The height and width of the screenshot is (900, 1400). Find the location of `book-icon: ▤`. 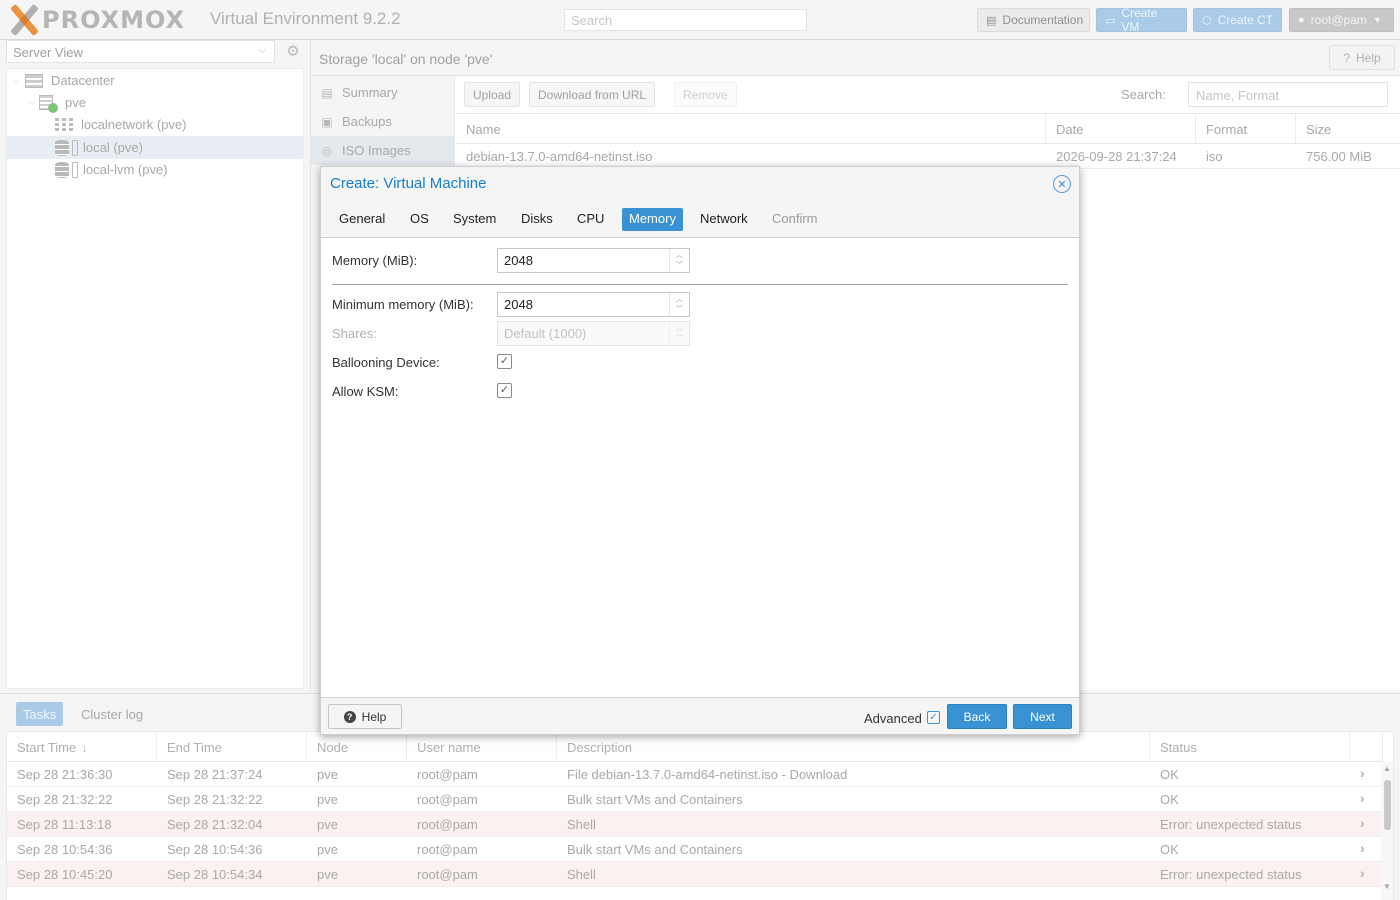

book-icon: ▤ is located at coordinates (327, 92).